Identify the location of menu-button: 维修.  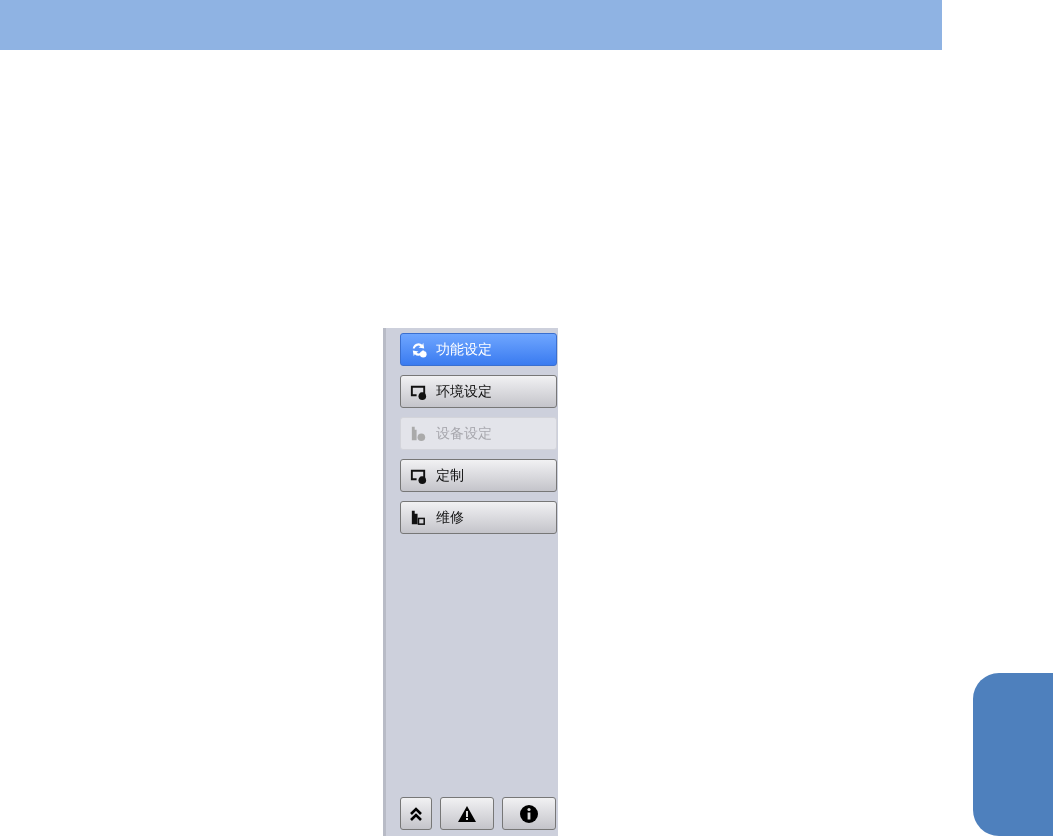
(478, 517).